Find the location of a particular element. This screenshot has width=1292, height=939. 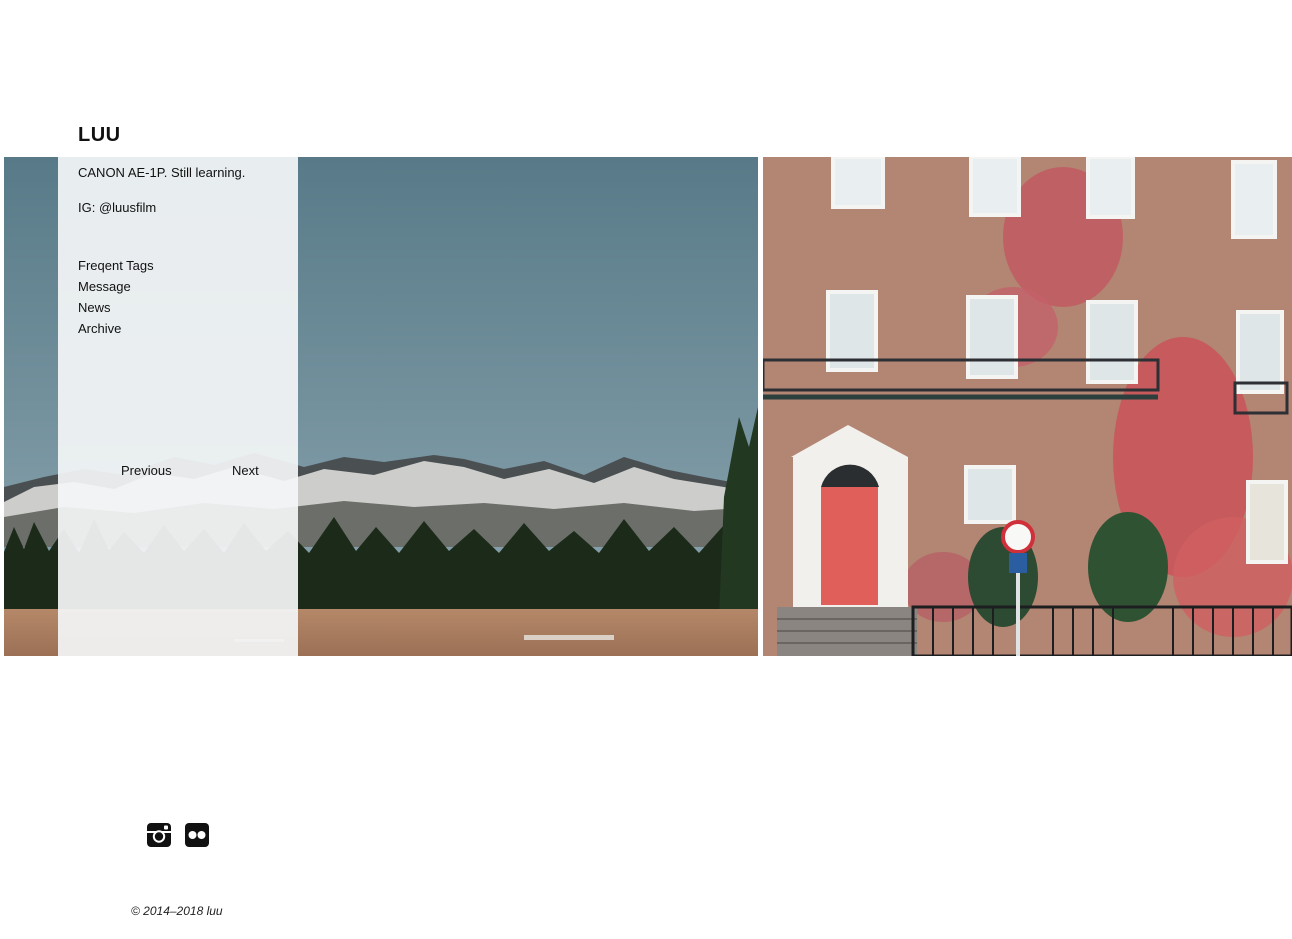

previous-link: Previous is located at coordinates (146, 470).